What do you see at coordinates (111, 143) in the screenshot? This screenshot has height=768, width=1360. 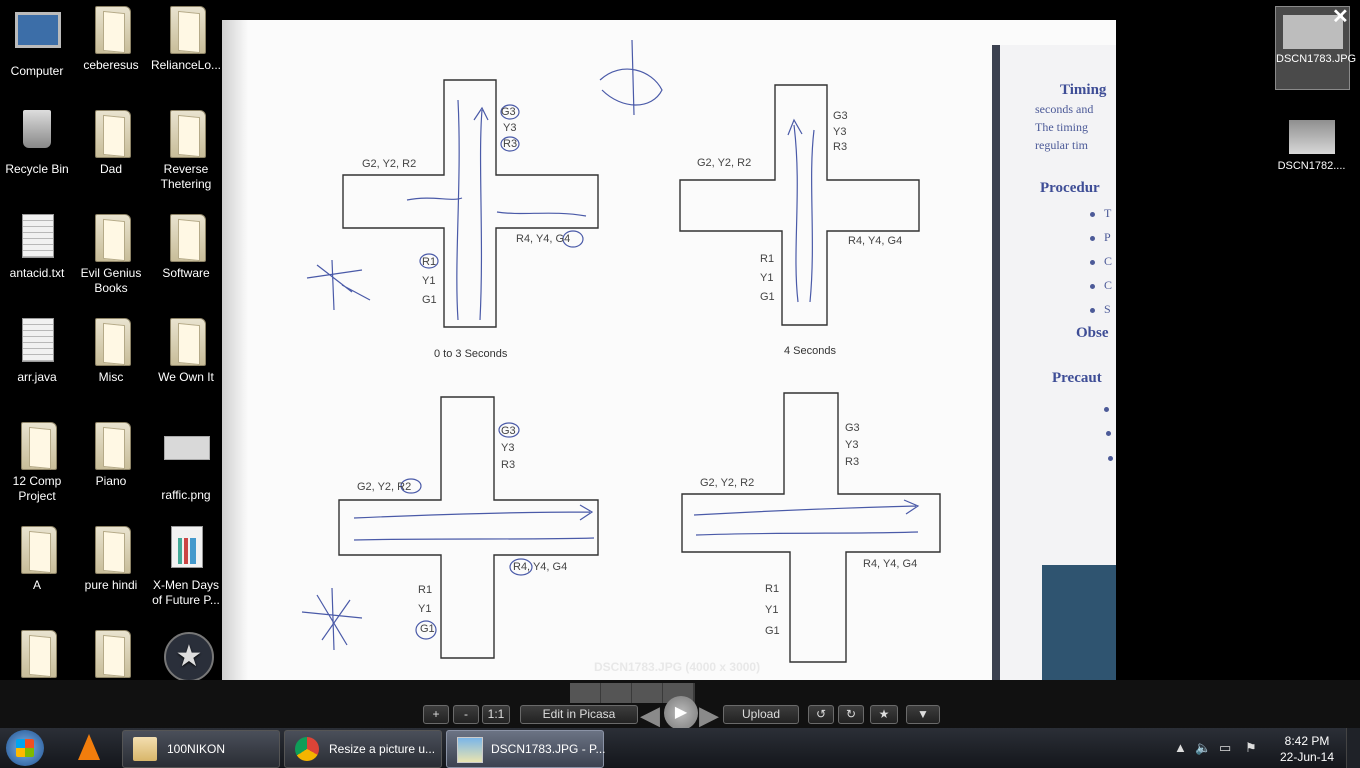 I see `desktop-icon: Dad` at bounding box center [111, 143].